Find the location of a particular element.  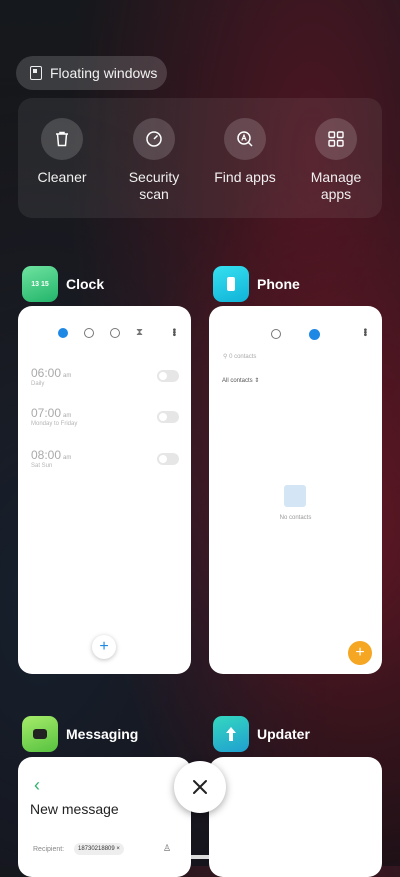

contacts-search: ⚲ 0 contacts is located at coordinates (239, 356).